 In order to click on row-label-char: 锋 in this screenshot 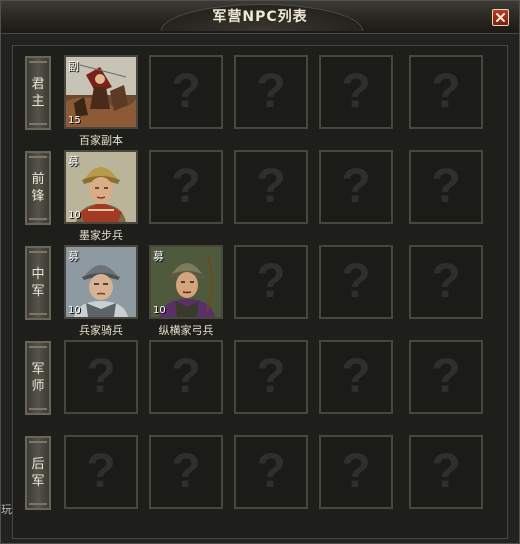, I will do `click(38, 196)`.